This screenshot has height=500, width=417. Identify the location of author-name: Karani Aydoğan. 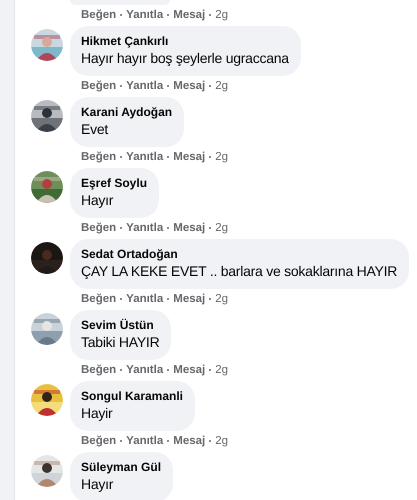
(126, 112).